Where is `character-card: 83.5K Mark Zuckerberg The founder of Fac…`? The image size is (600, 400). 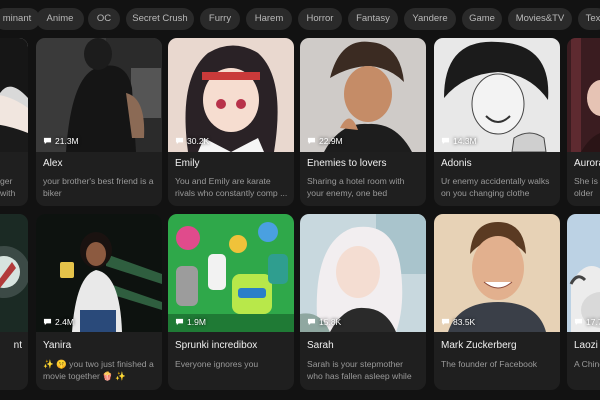 character-card: 83.5K Mark Zuckerberg The founder of Fac… is located at coordinates (497, 302).